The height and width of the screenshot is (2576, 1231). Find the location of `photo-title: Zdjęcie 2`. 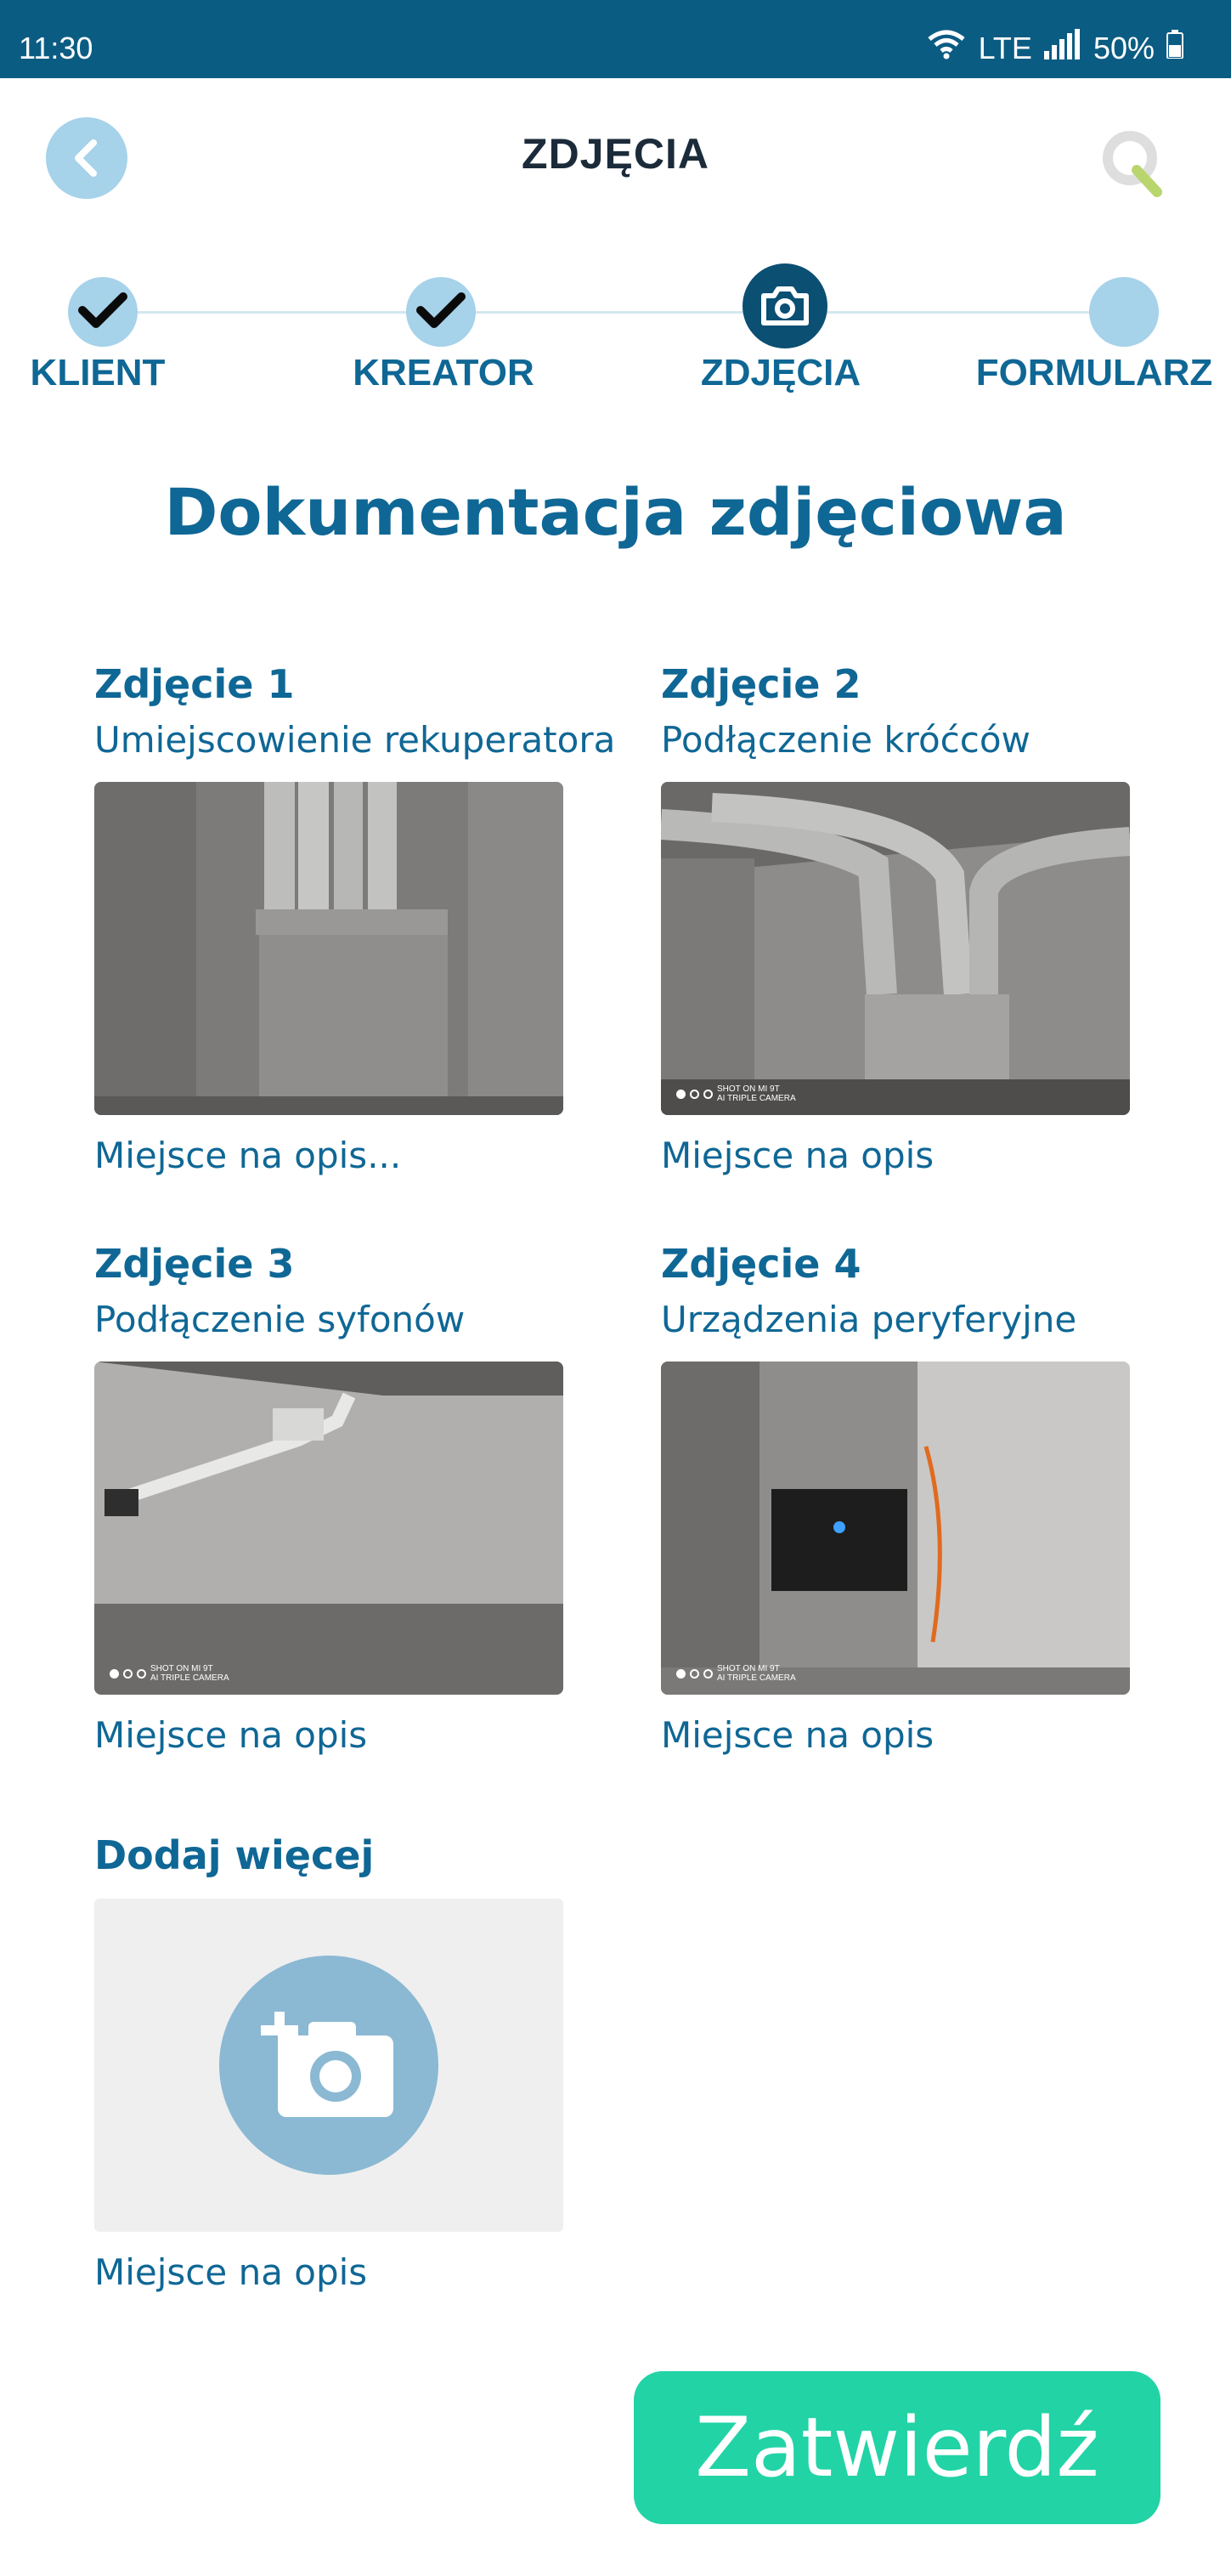

photo-title: Zdjęcie 2 is located at coordinates (761, 684).